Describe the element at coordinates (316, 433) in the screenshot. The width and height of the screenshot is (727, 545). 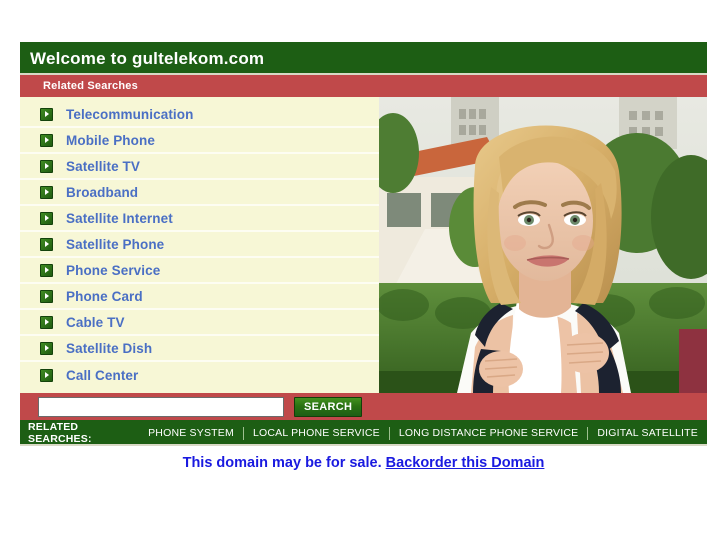
I see `footer-link: LOCAL PHONE SERVICE` at that location.